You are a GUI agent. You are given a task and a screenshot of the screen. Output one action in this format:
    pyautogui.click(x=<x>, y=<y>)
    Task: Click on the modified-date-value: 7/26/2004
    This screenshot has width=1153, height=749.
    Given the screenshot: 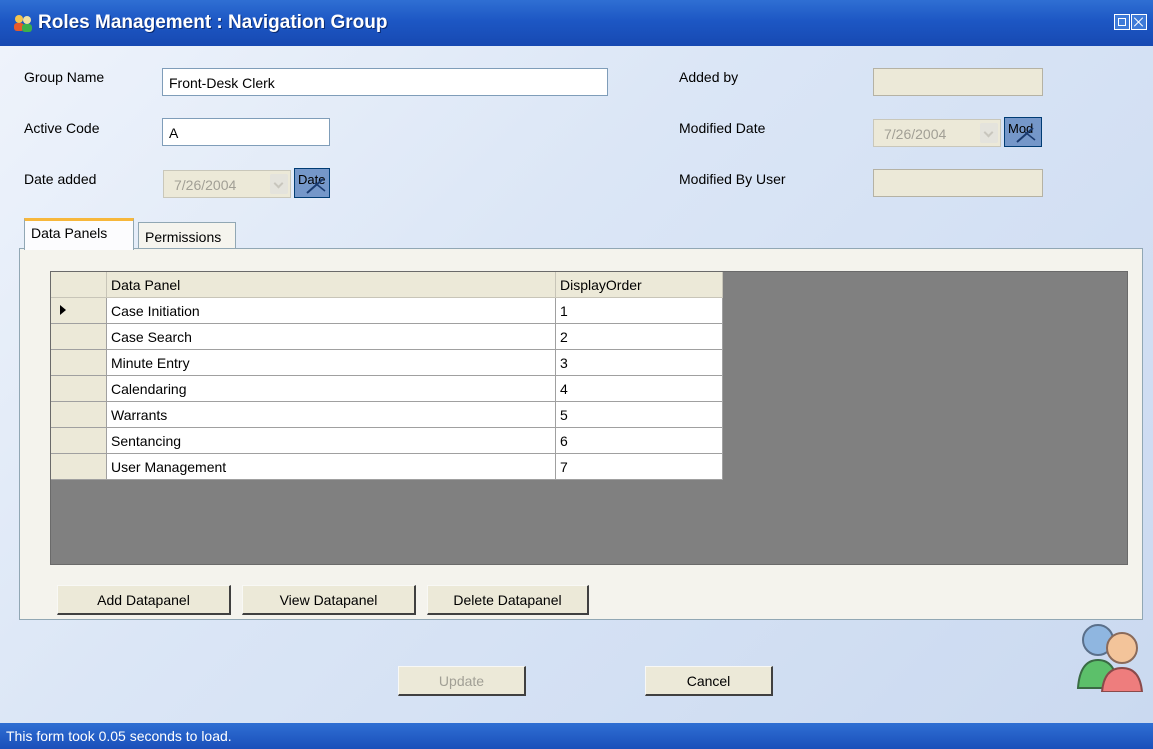 What is the action you would take?
    pyautogui.click(x=915, y=134)
    